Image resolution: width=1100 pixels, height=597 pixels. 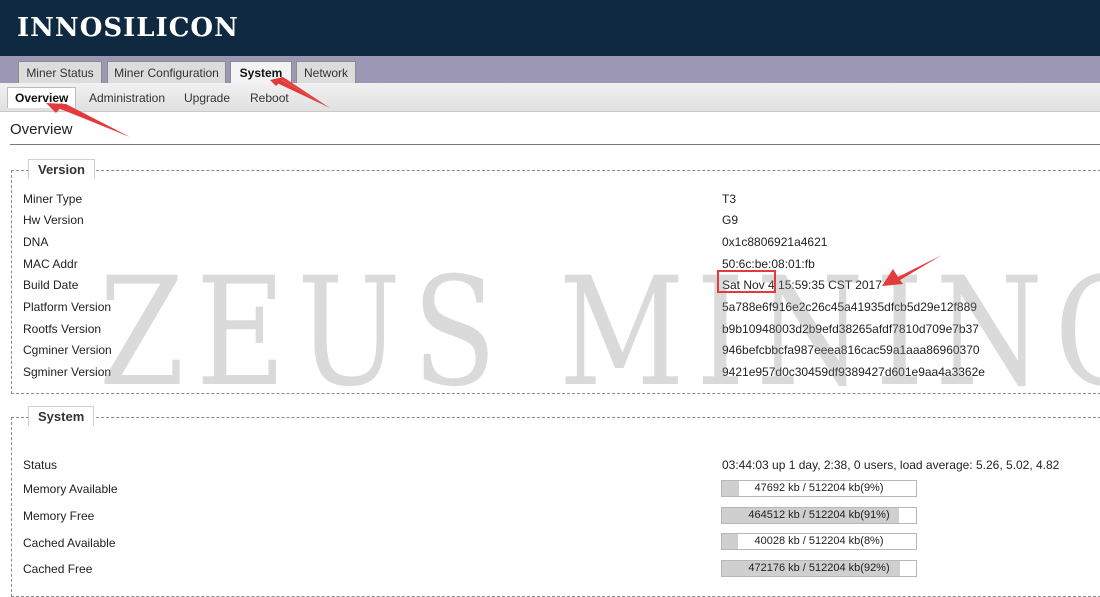 What do you see at coordinates (60, 72) in the screenshot?
I see `tab-miner-status: Miner Status` at bounding box center [60, 72].